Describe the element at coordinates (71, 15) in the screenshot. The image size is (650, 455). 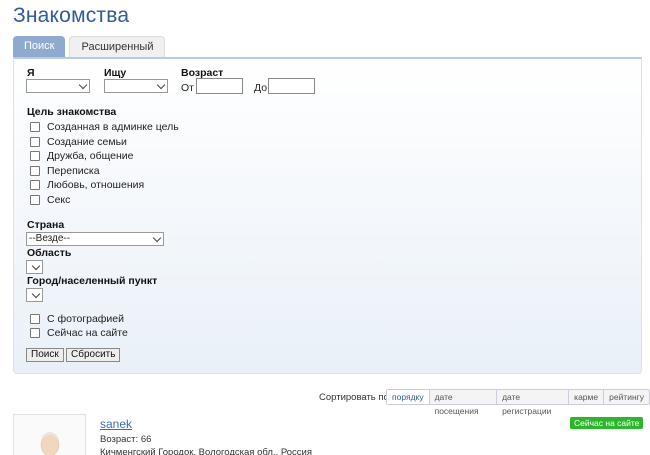
I see `page-title: Знакомства` at that location.